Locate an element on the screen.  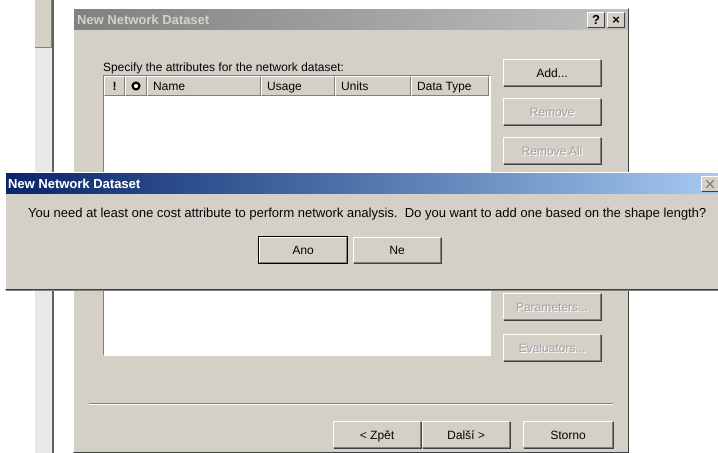
close-button is located at coordinates (709, 184).